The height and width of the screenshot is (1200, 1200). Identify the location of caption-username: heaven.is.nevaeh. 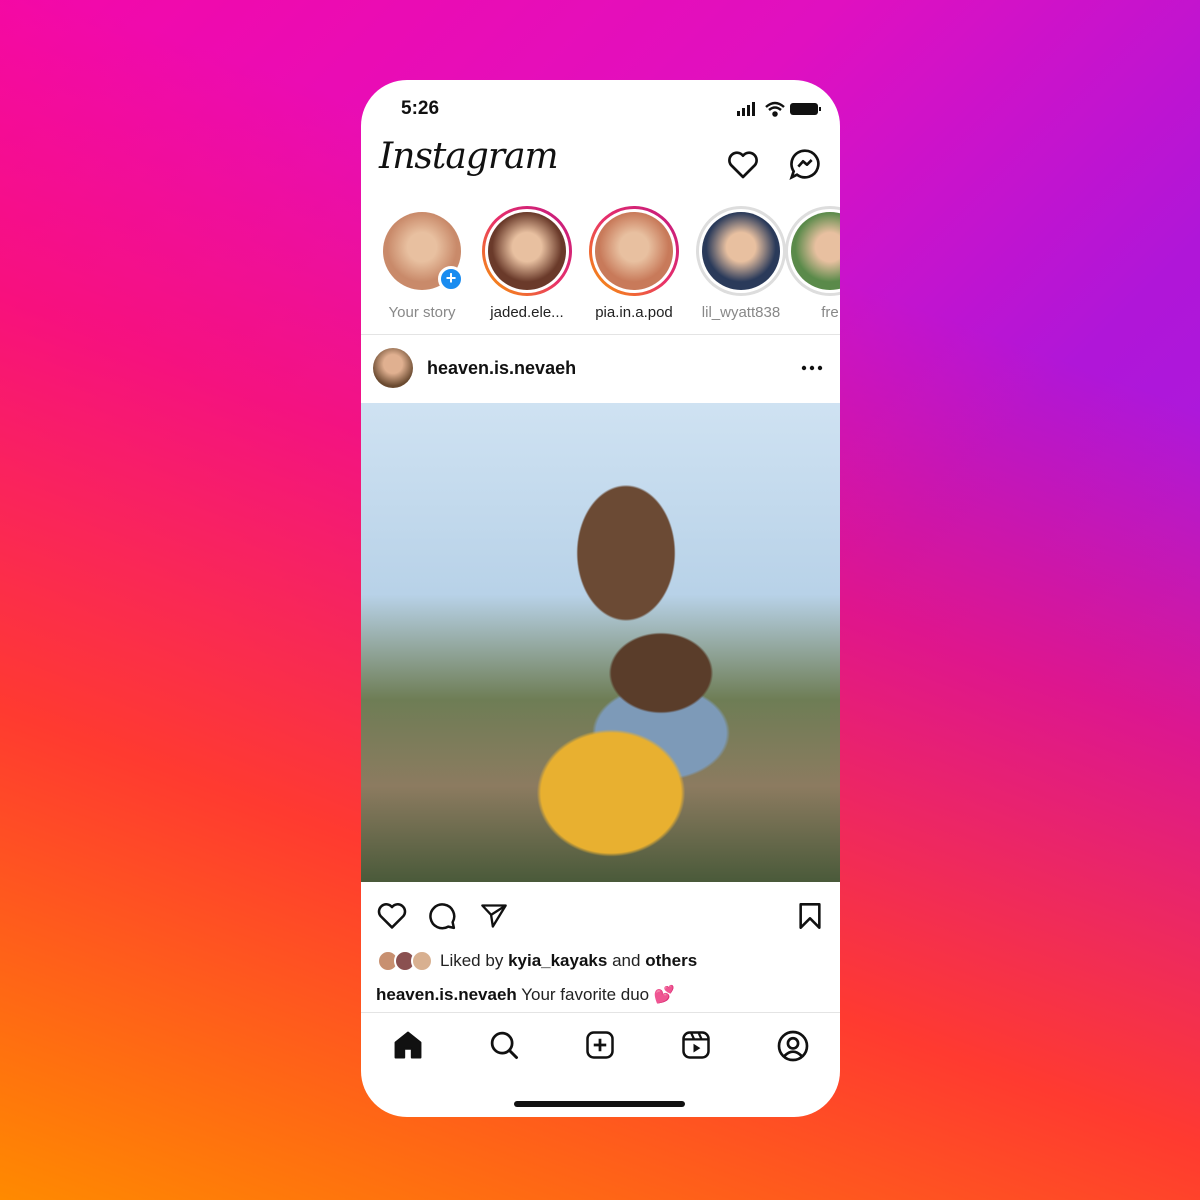
(446, 994).